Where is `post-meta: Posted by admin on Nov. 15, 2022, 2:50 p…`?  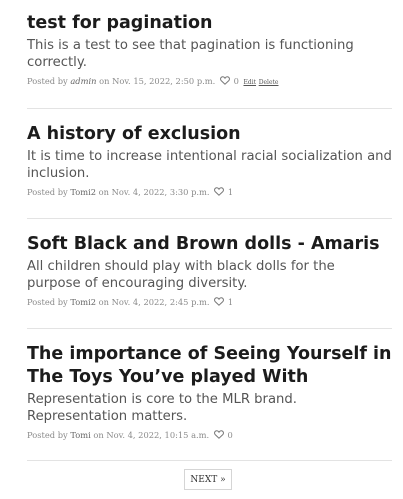
post-meta: Posted by admin on Nov. 15, 2022, 2:50 p… is located at coordinates (209, 81).